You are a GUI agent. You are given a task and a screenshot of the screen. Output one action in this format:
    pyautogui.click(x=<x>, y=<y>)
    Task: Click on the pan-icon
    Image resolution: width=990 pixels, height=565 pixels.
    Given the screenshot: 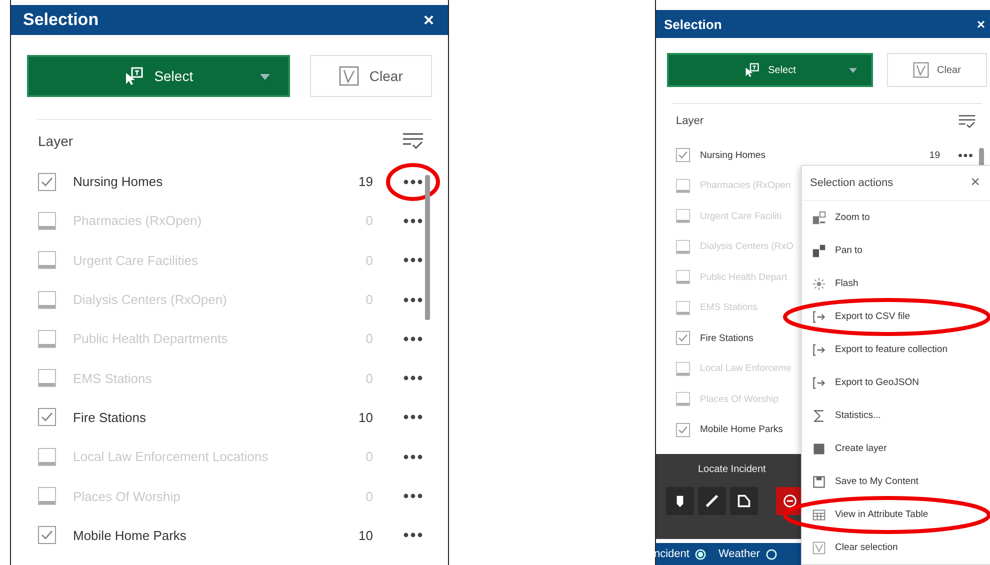 What is the action you would take?
    pyautogui.click(x=819, y=251)
    